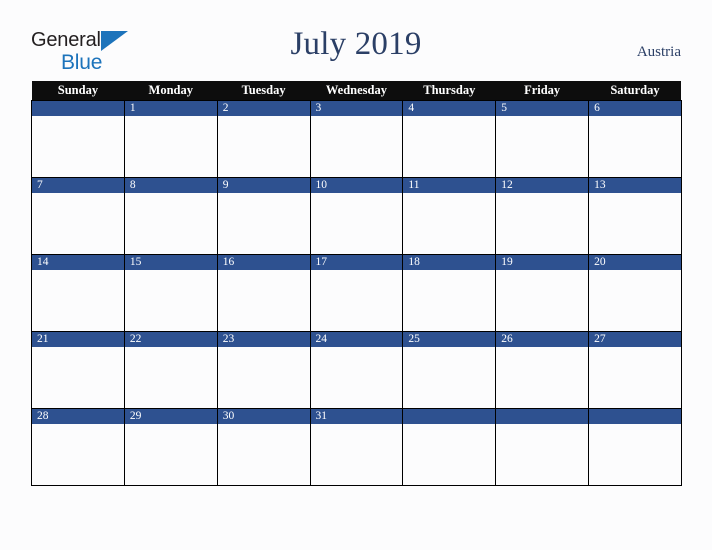  What do you see at coordinates (263, 416) in the screenshot?
I see `day-number: 30` at bounding box center [263, 416].